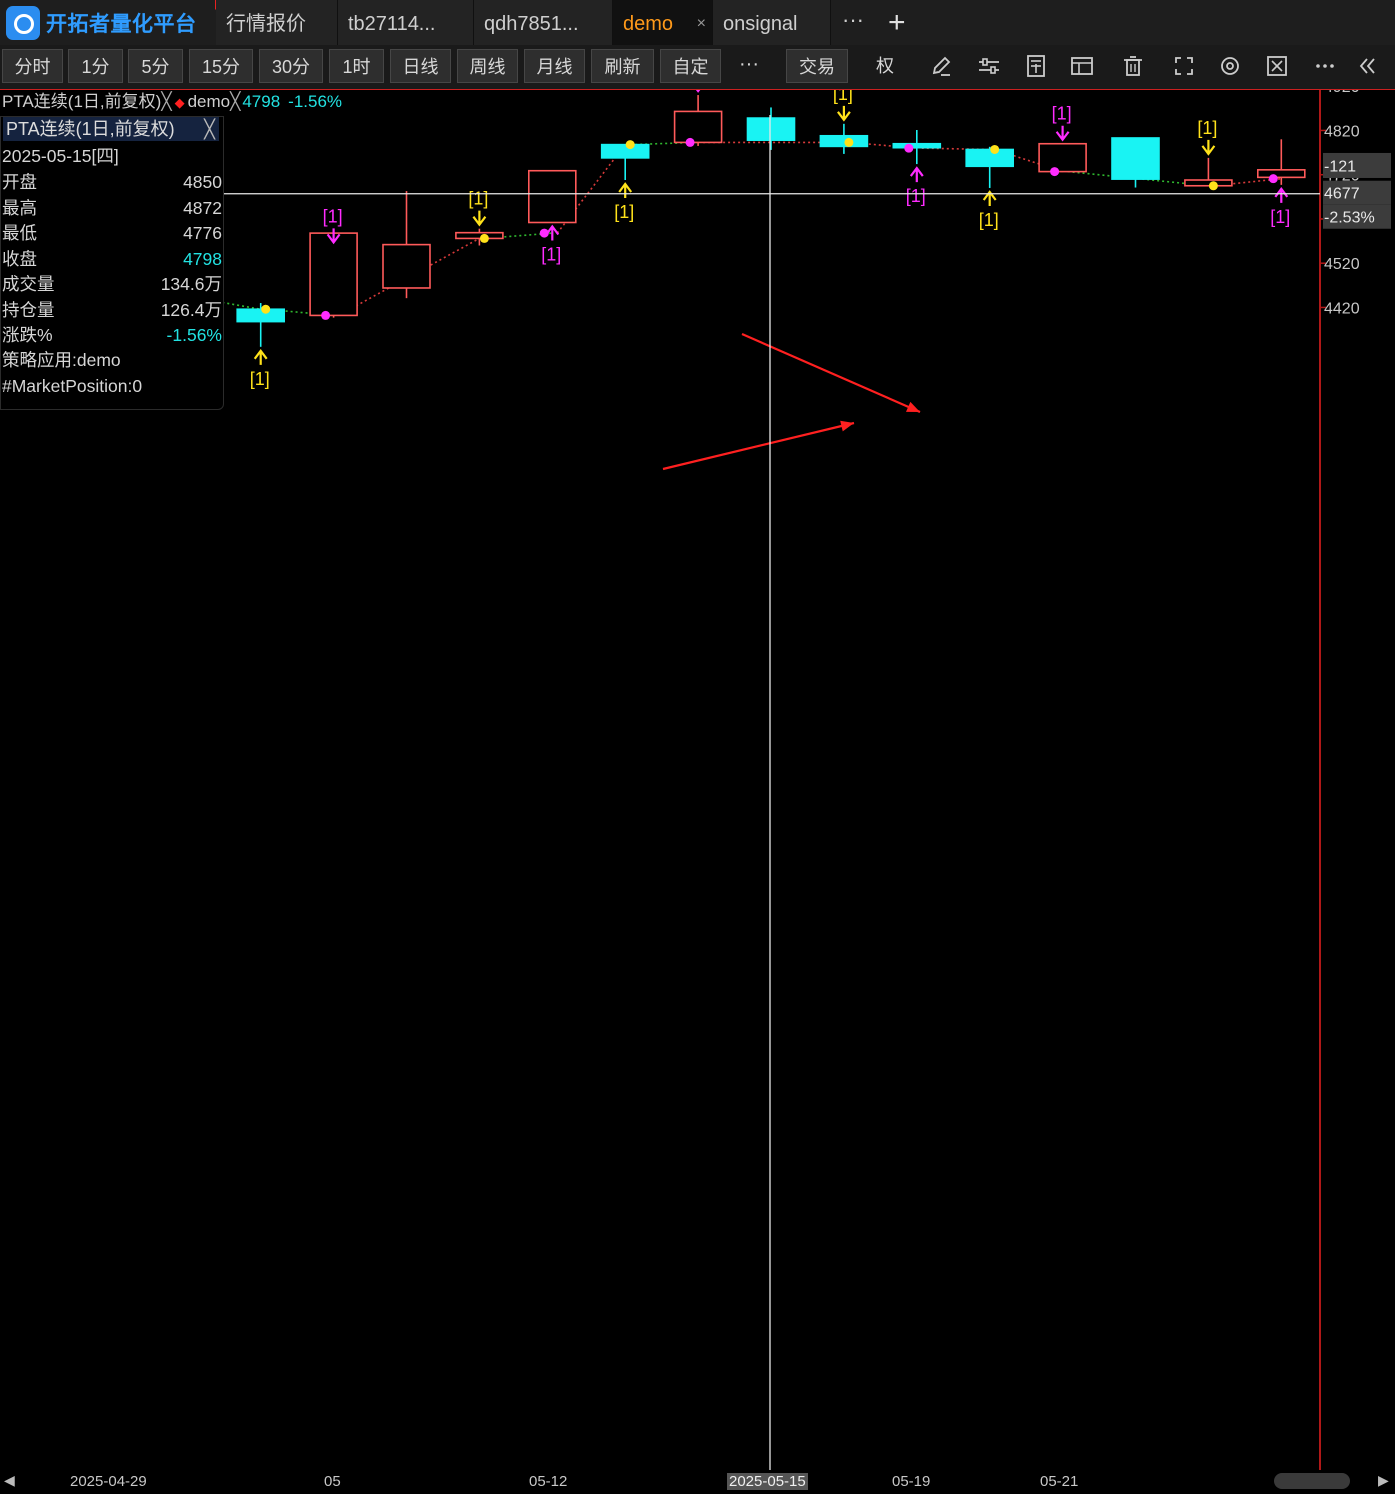 The image size is (1395, 1494). Describe the element at coordinates (897, 22) in the screenshot. I see `add-tab-button: +` at that location.